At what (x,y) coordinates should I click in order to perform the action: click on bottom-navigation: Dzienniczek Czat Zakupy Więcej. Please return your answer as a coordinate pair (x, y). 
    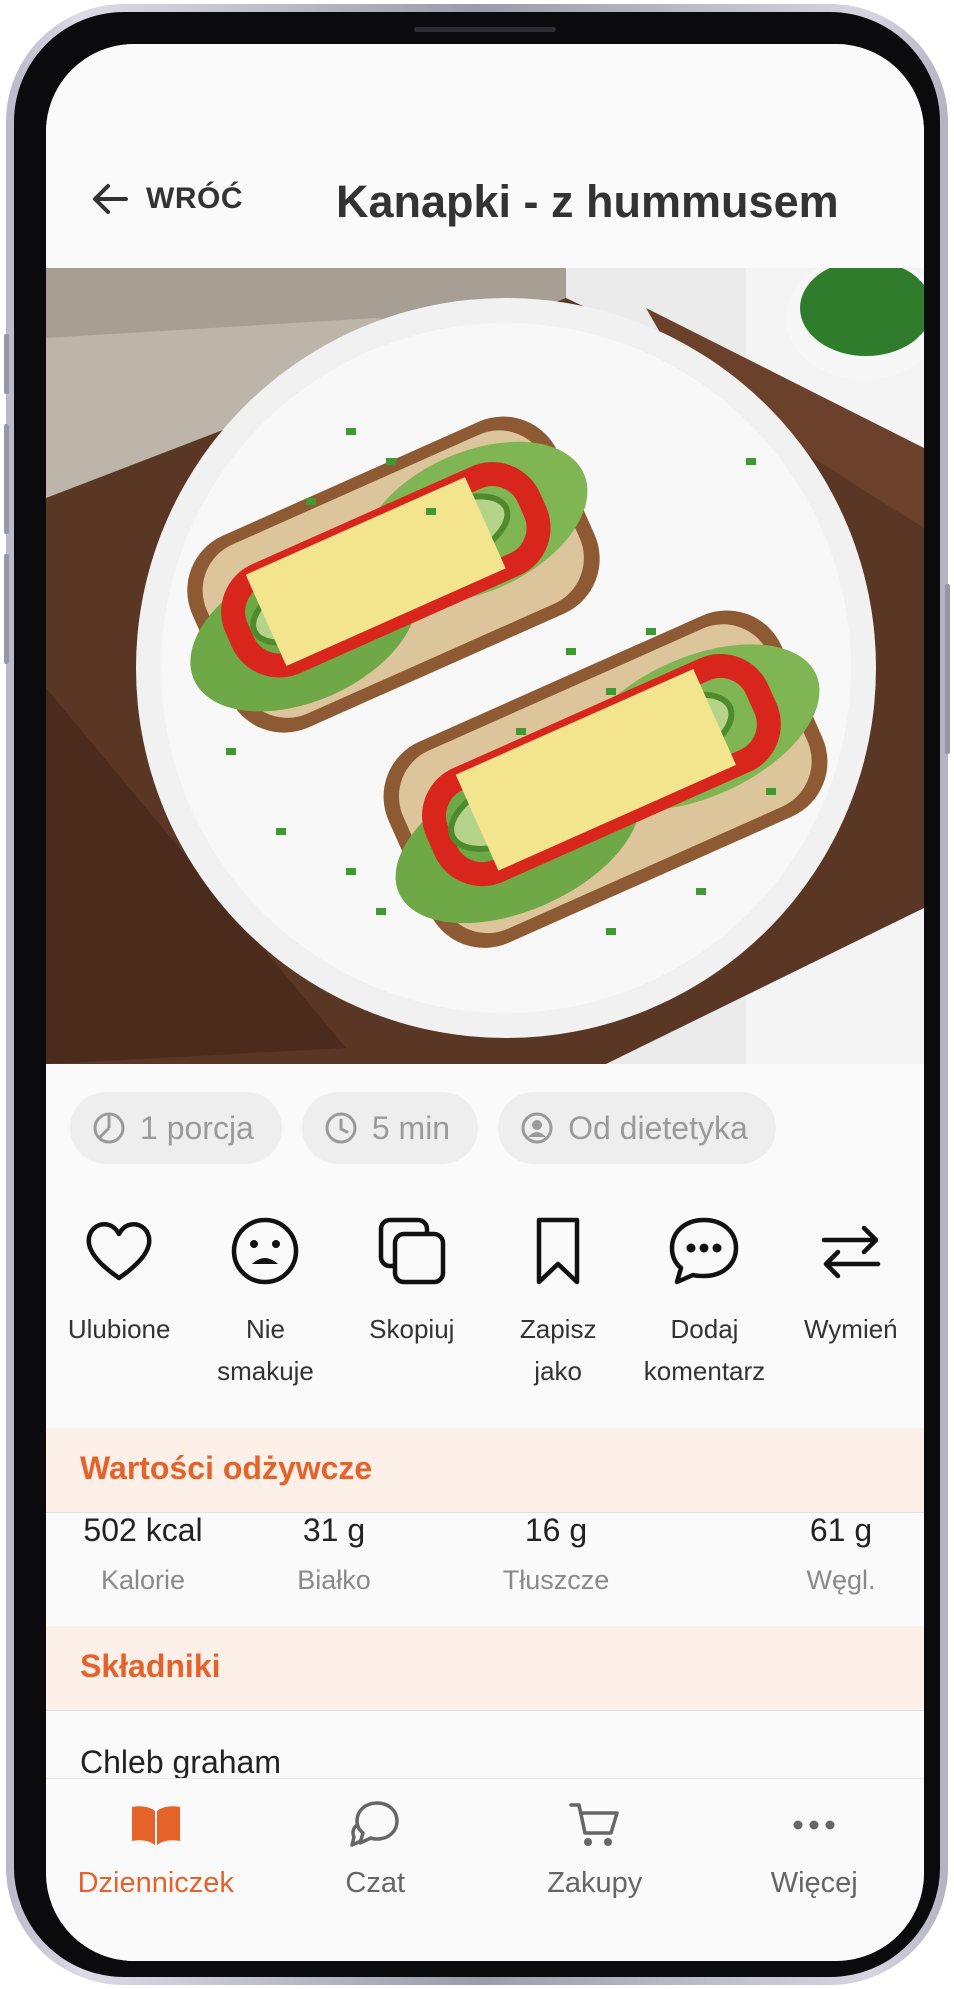
    Looking at the image, I should click on (485, 1869).